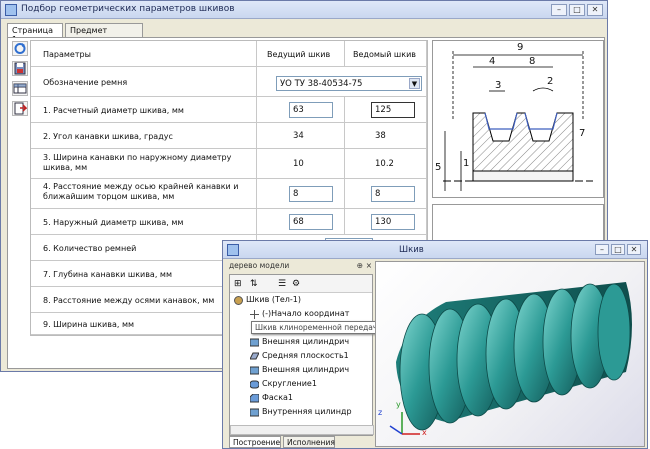 This screenshot has height=449, width=650. I want to click on axis-x-label: x, so click(424, 432).